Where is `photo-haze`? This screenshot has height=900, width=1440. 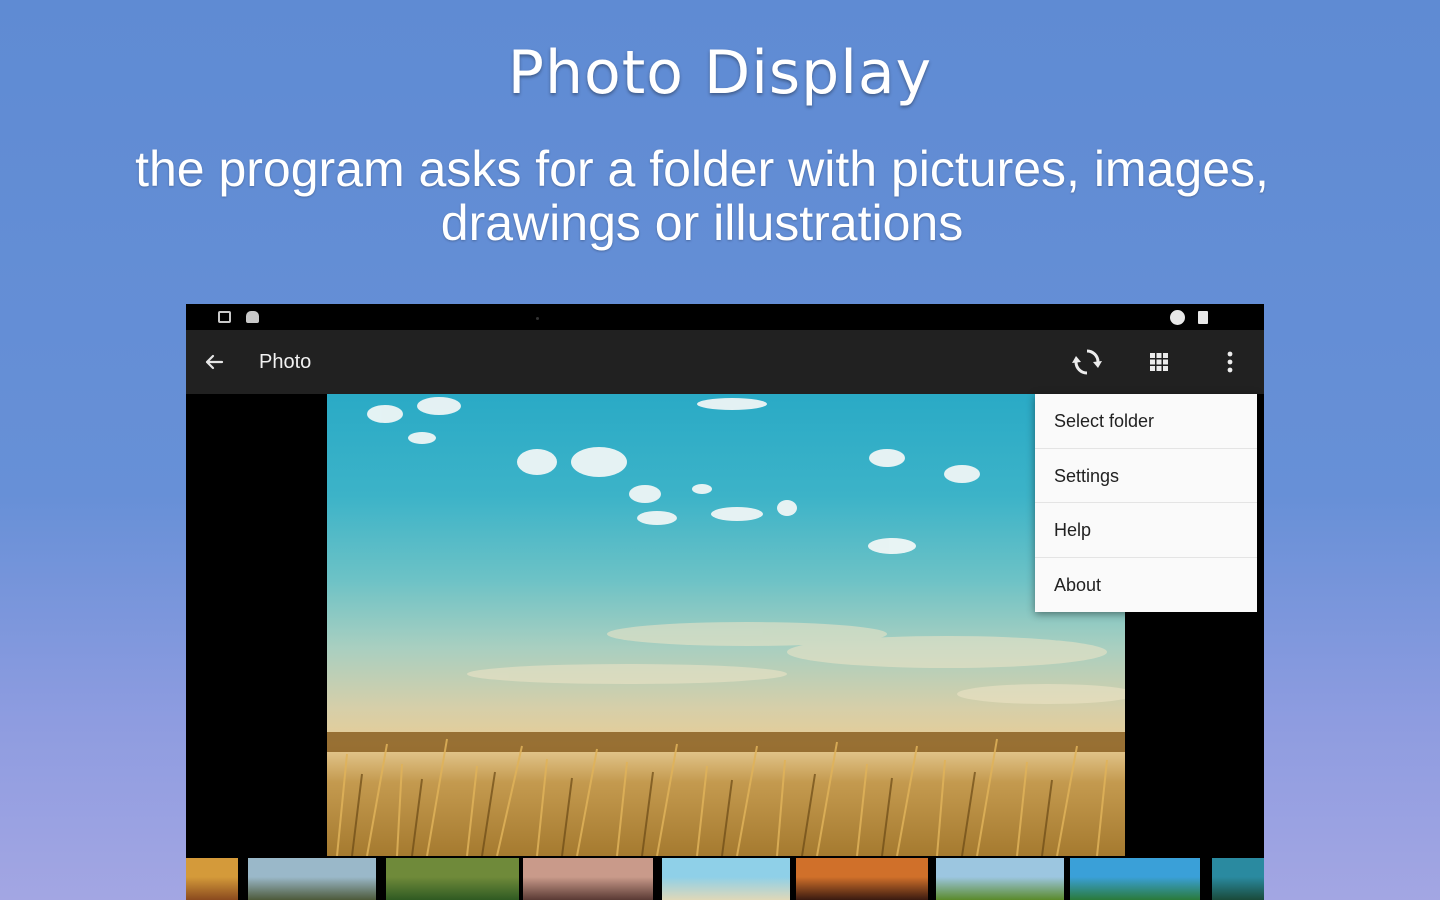 photo-haze is located at coordinates (796, 663).